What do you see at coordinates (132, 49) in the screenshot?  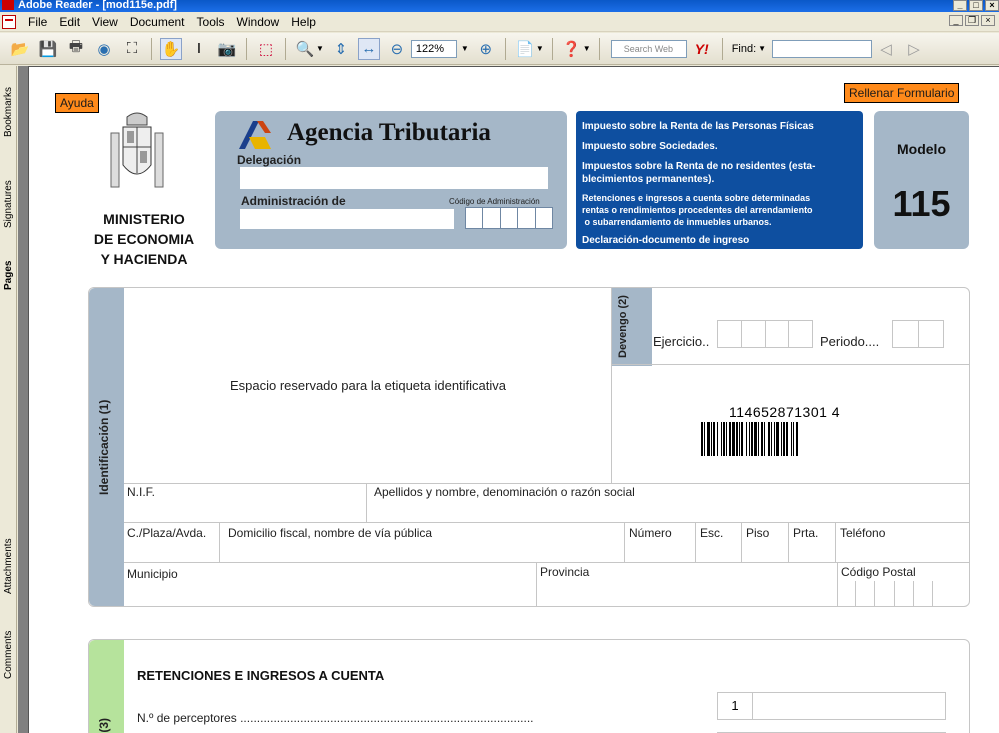 I see `binoculars-icon: ⛶` at bounding box center [132, 49].